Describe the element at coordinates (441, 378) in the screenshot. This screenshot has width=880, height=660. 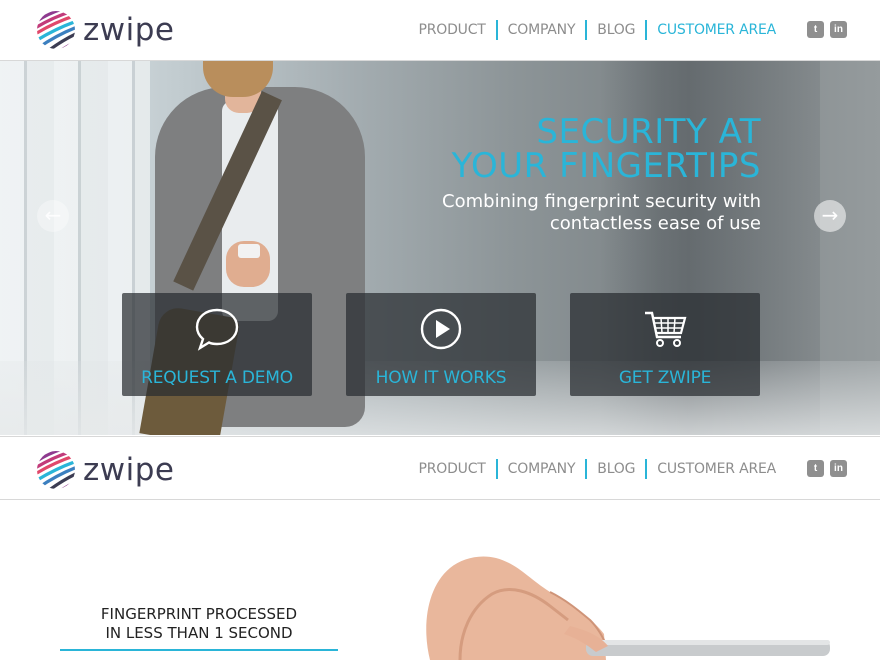
I see `how-it-works-label: HOW IT WORKS` at that location.